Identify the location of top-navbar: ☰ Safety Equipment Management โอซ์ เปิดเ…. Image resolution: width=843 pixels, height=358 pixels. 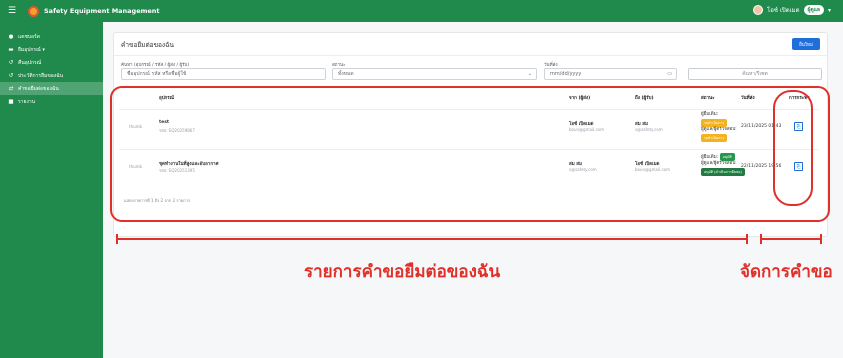
(421, 11).